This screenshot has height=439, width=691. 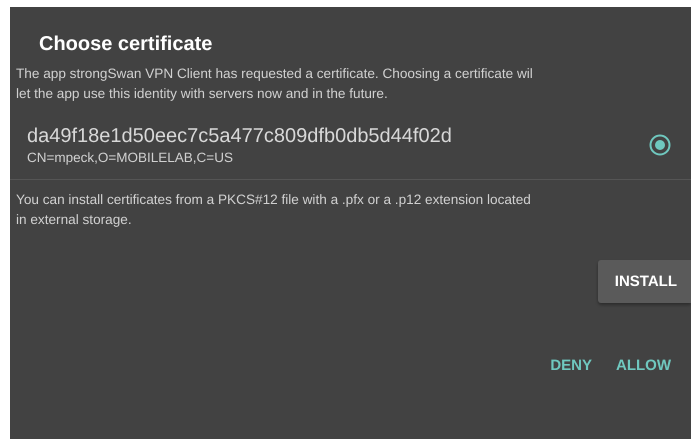 I want to click on dialog-message: The app strongSwan VPN Client has requested a certificate. Choosing a certificate wil let the app use this identity with servers now and in the future., so click(x=274, y=84).